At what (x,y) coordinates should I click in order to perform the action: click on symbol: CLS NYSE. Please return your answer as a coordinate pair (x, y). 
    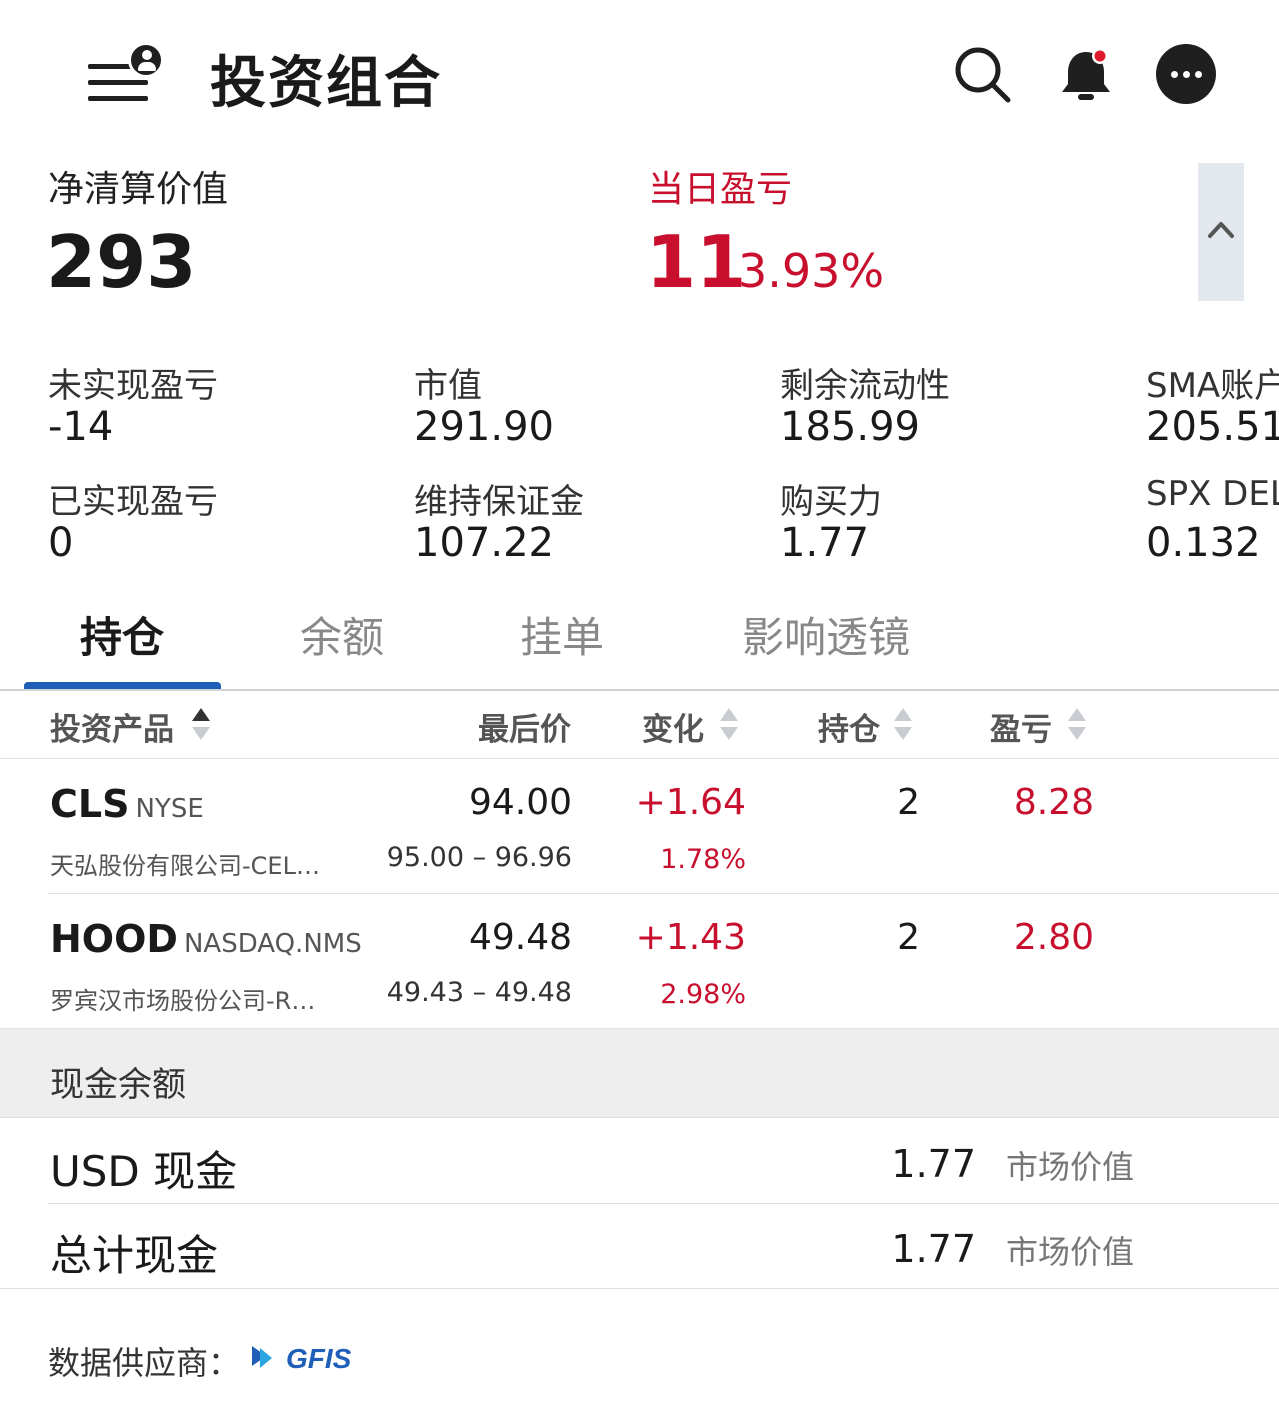
    Looking at the image, I should click on (127, 804).